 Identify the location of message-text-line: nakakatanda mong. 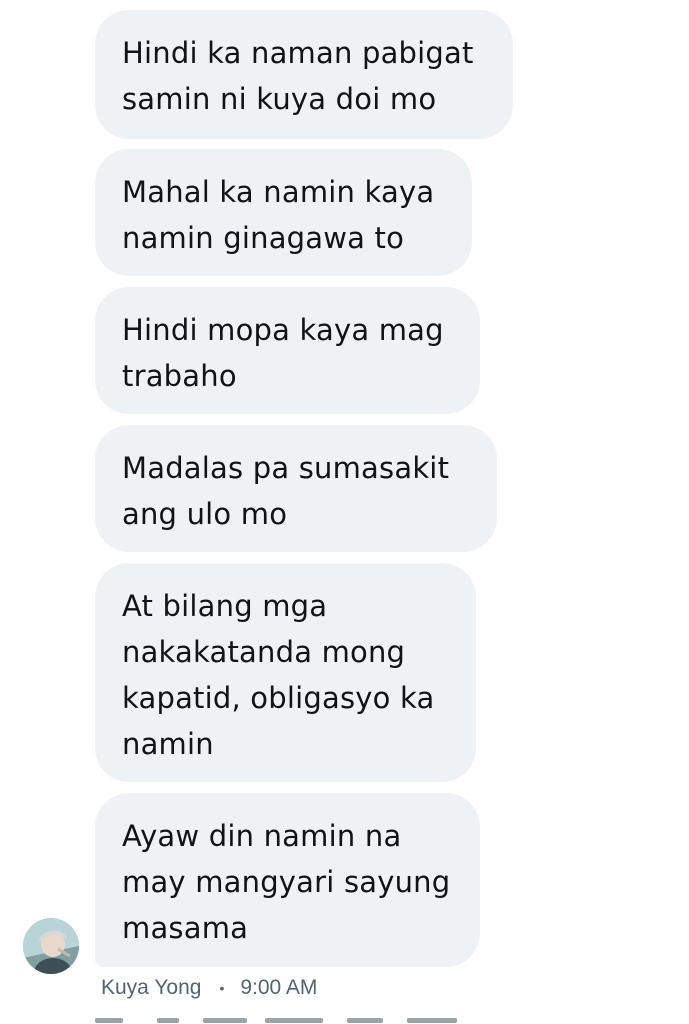
(264, 652).